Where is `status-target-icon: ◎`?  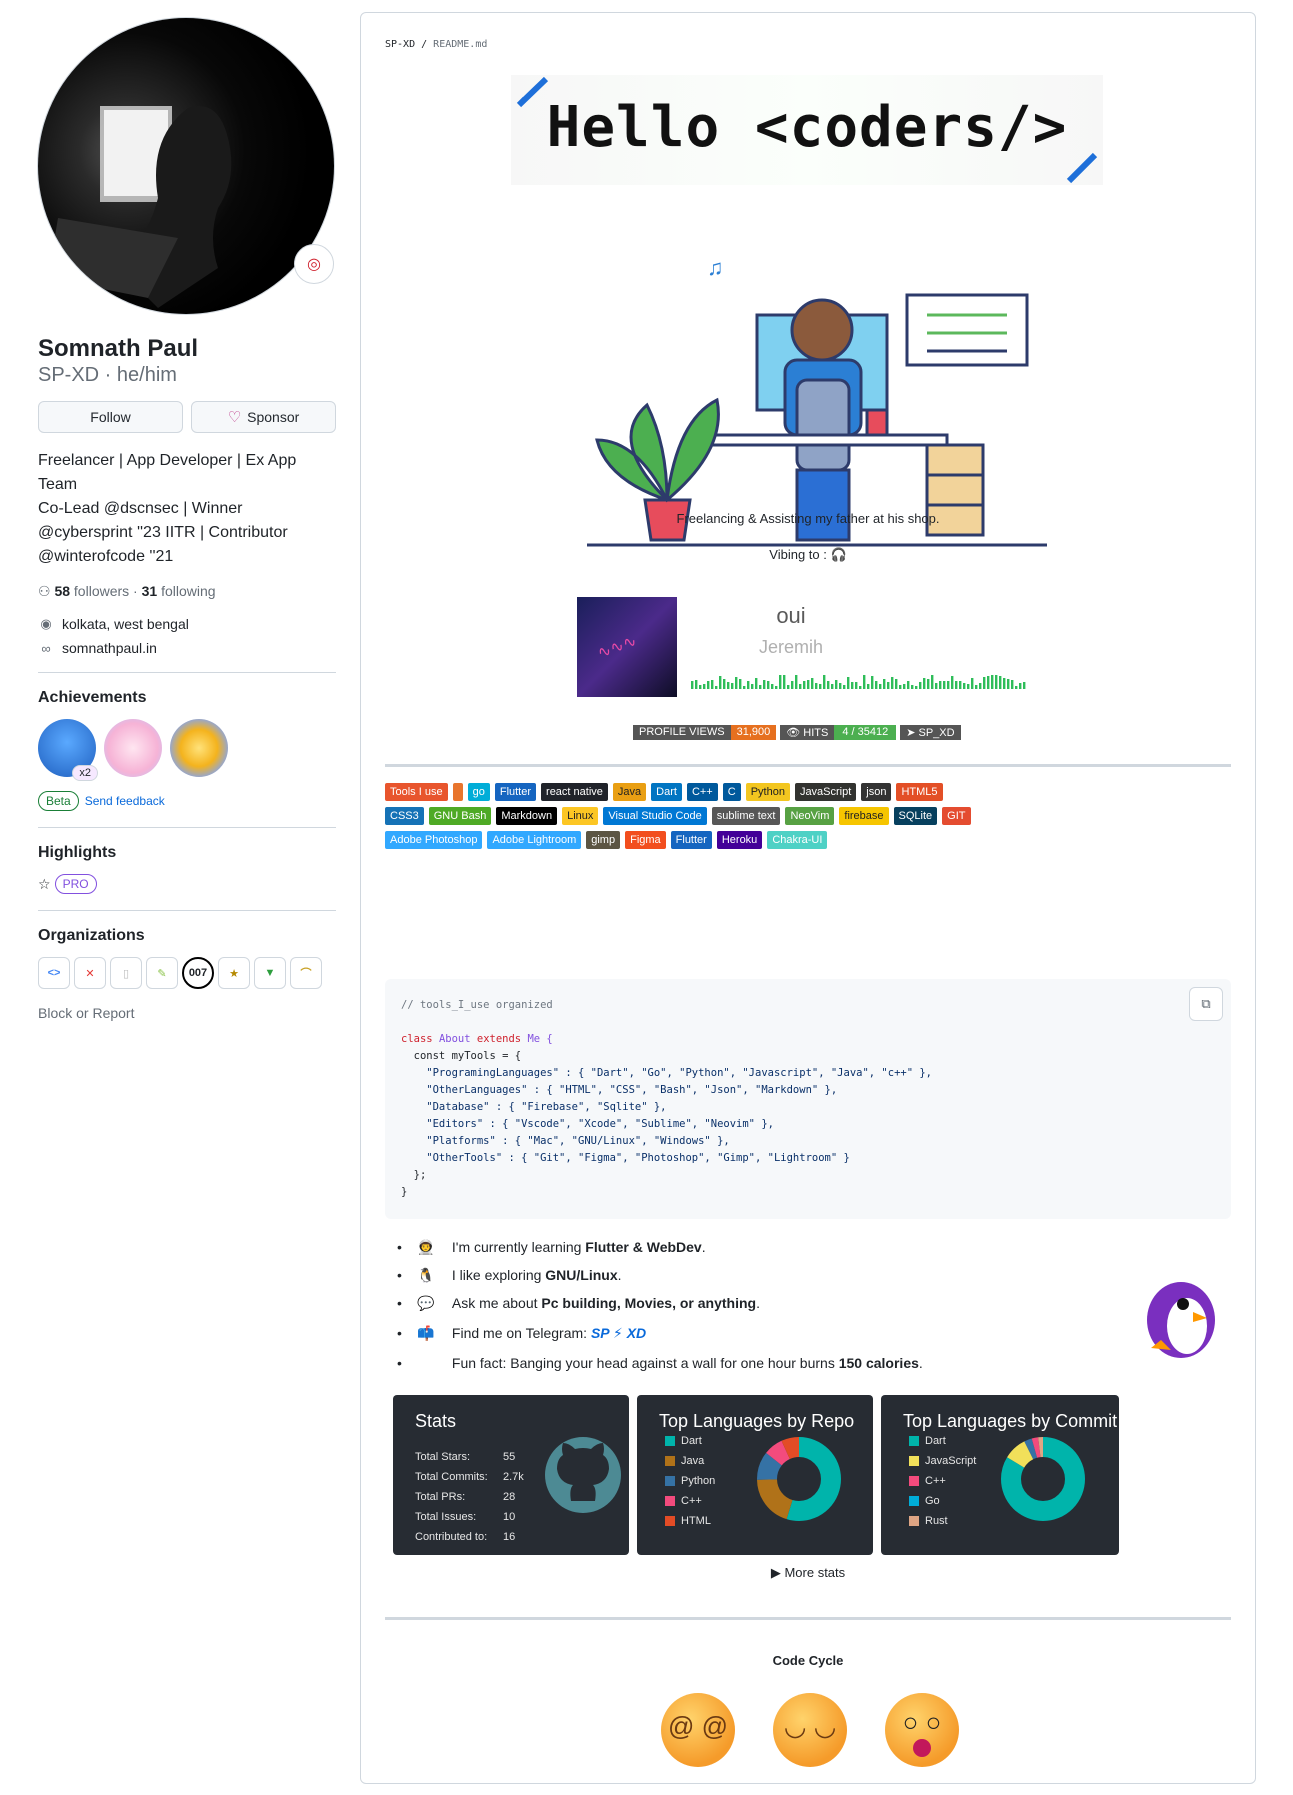
status-target-icon: ◎ is located at coordinates (314, 264).